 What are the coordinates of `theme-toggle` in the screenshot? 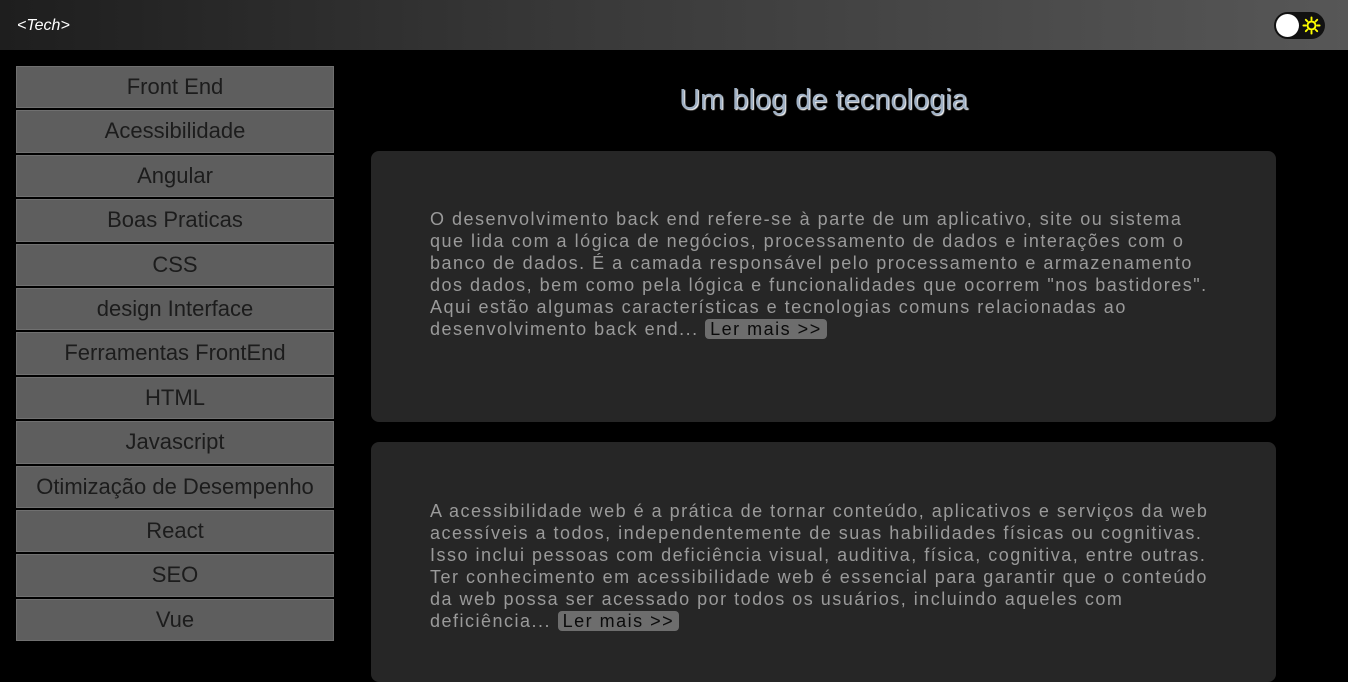 It's located at (1299, 25).